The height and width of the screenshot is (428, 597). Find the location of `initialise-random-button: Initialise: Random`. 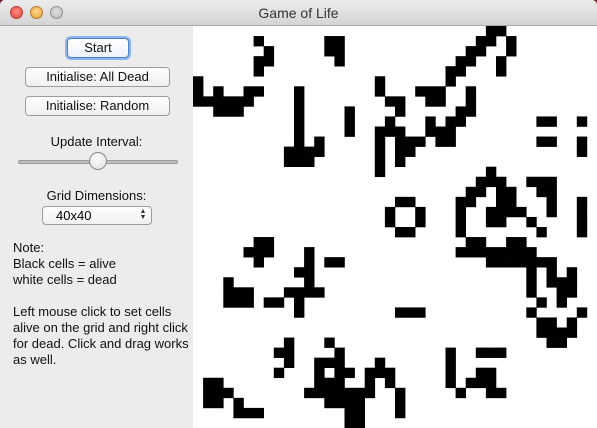

initialise-random-button: Initialise: Random is located at coordinates (97, 106).